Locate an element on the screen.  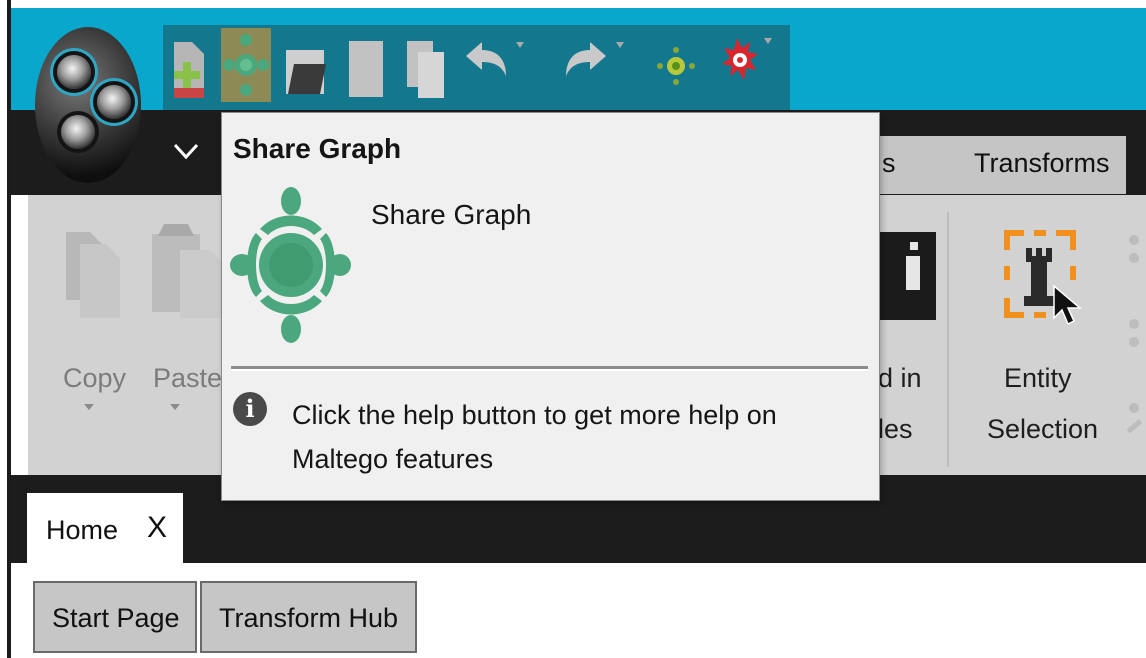
close-icon: X is located at coordinates (157, 528).